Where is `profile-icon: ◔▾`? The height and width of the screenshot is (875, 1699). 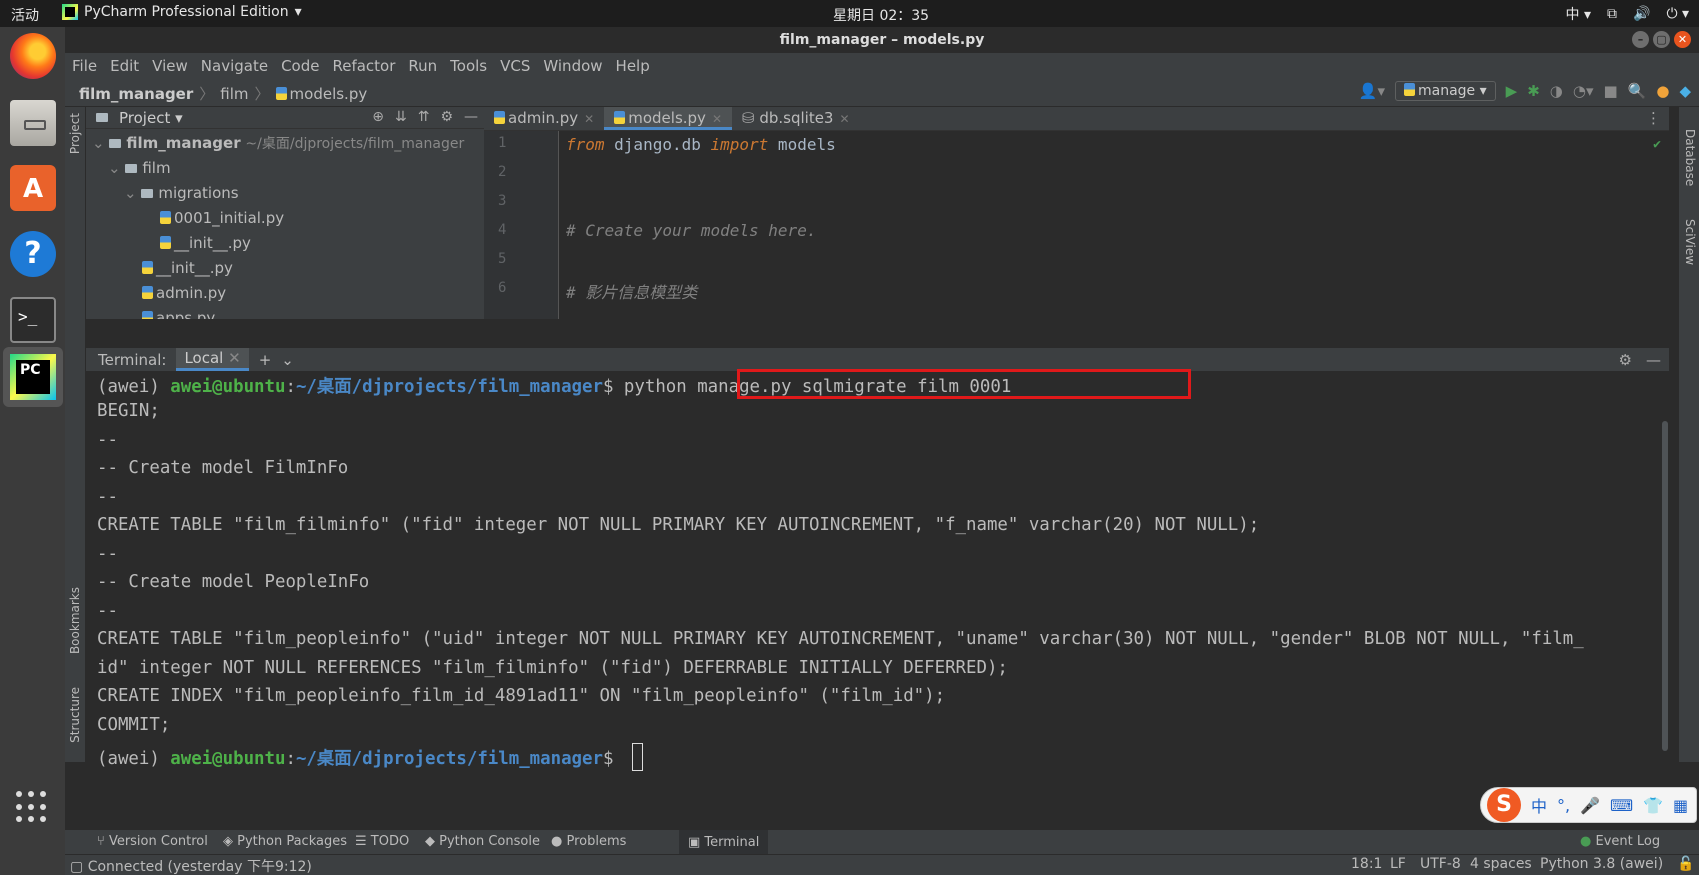 profile-icon: ◔▾ is located at coordinates (1583, 91).